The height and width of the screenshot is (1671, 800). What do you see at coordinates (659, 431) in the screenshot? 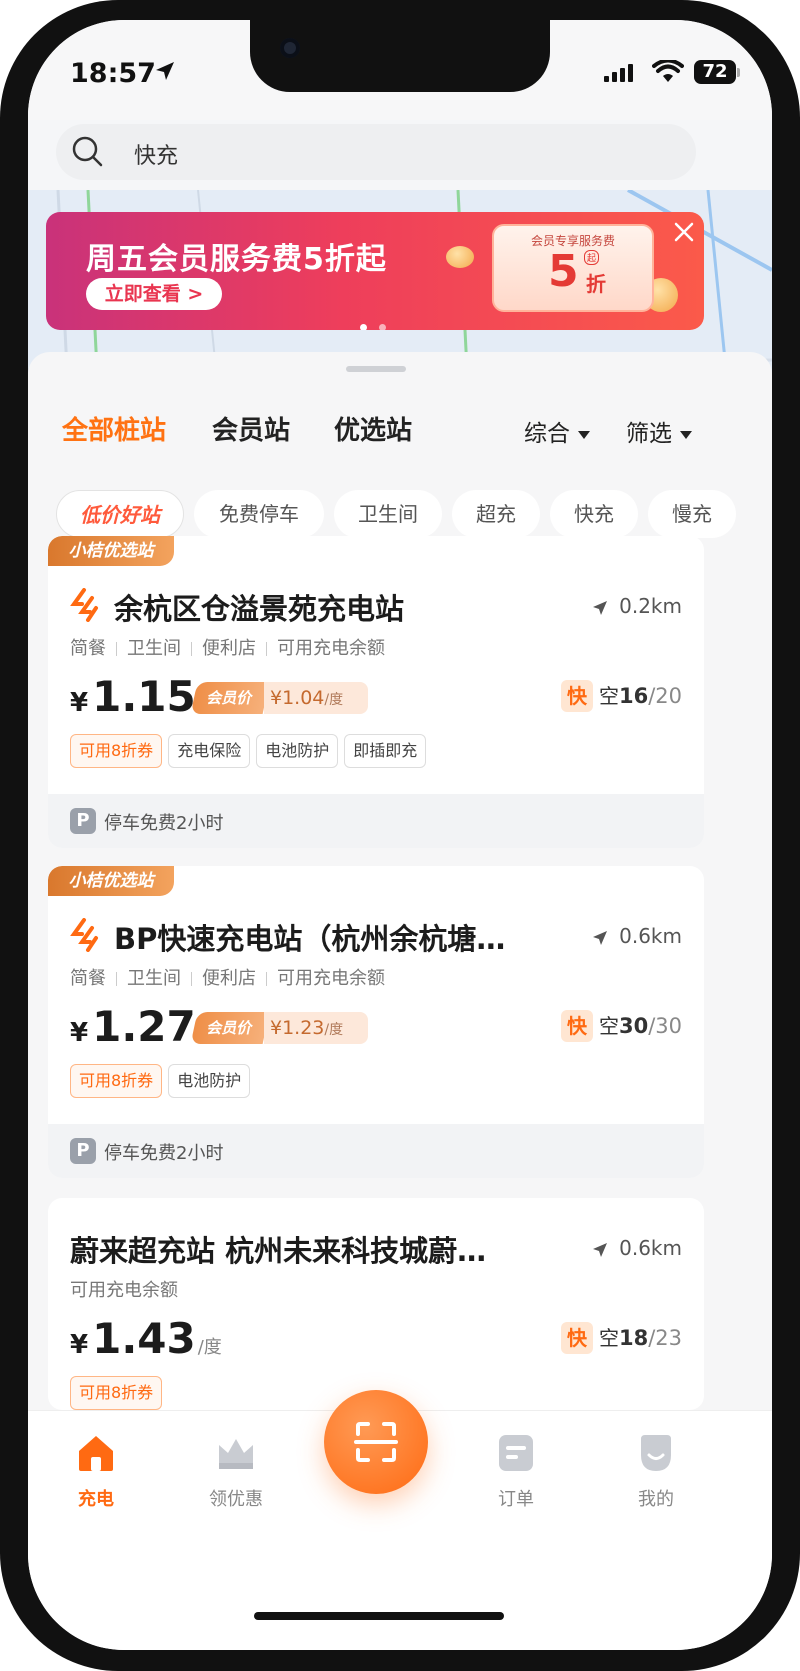
I see `filter-dropdown: 筛选` at bounding box center [659, 431].